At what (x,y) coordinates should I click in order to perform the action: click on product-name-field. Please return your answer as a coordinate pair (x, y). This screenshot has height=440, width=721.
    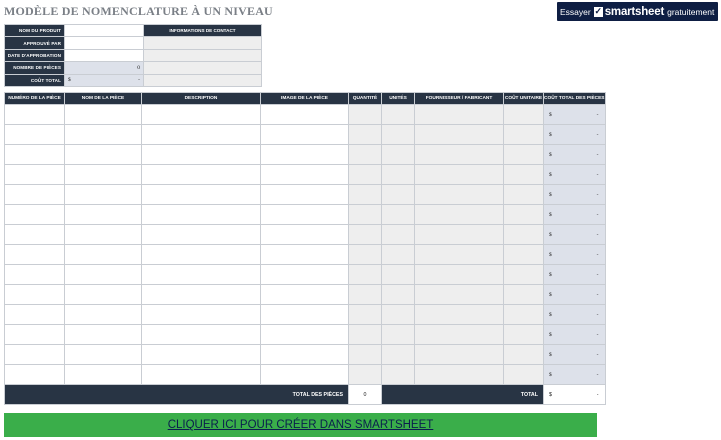
    Looking at the image, I should click on (104, 30).